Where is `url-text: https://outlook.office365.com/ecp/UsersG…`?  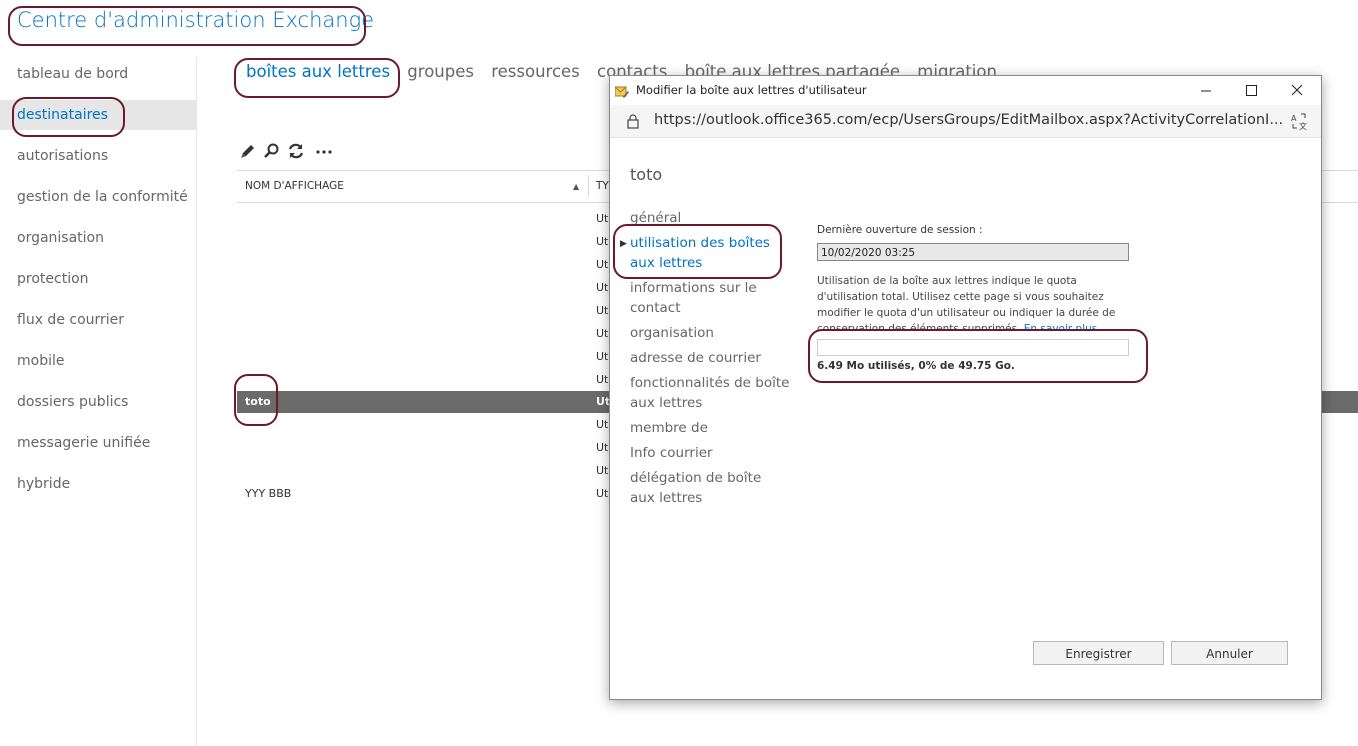
url-text: https://outlook.office365.com/ecp/UsersG… is located at coordinates (968, 120).